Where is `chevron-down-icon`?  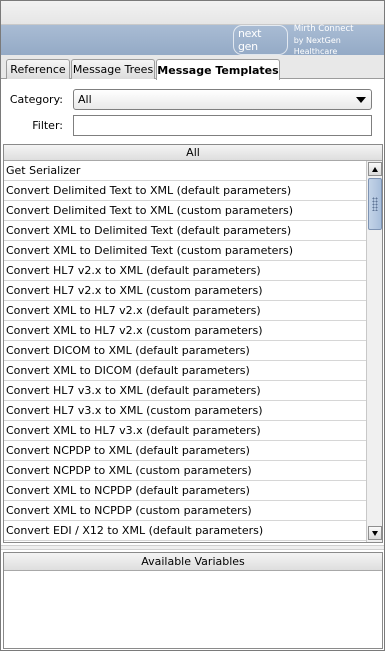
chevron-down-icon is located at coordinates (361, 100).